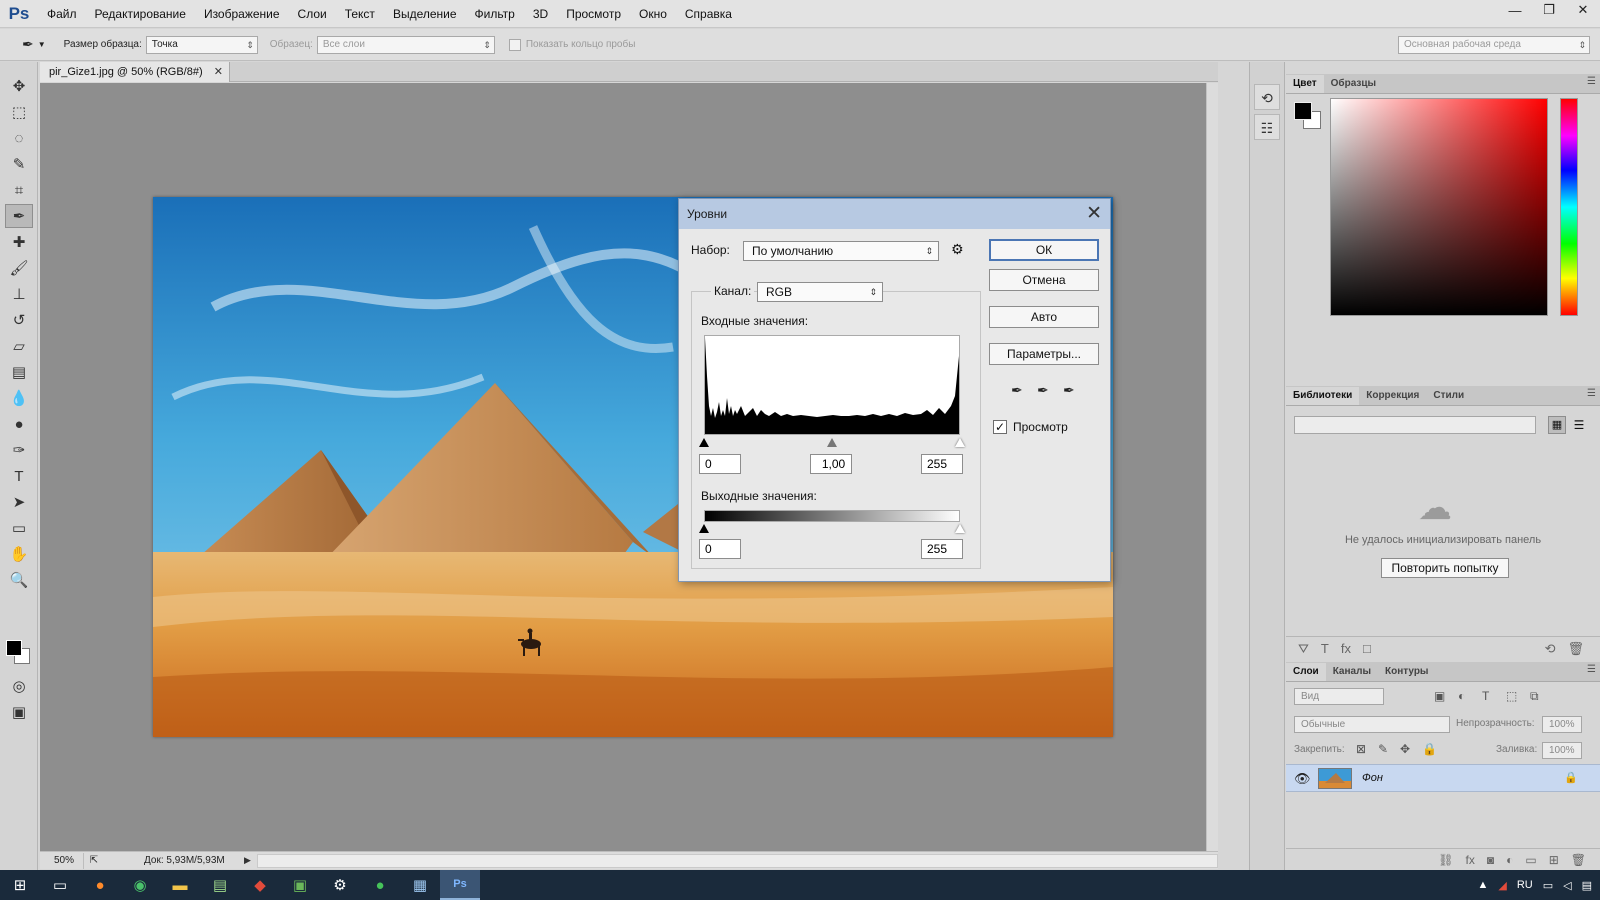 Image resolution: width=1600 pixels, height=900 pixels. I want to click on preset-select: По умолчанию ⇕, so click(841, 251).